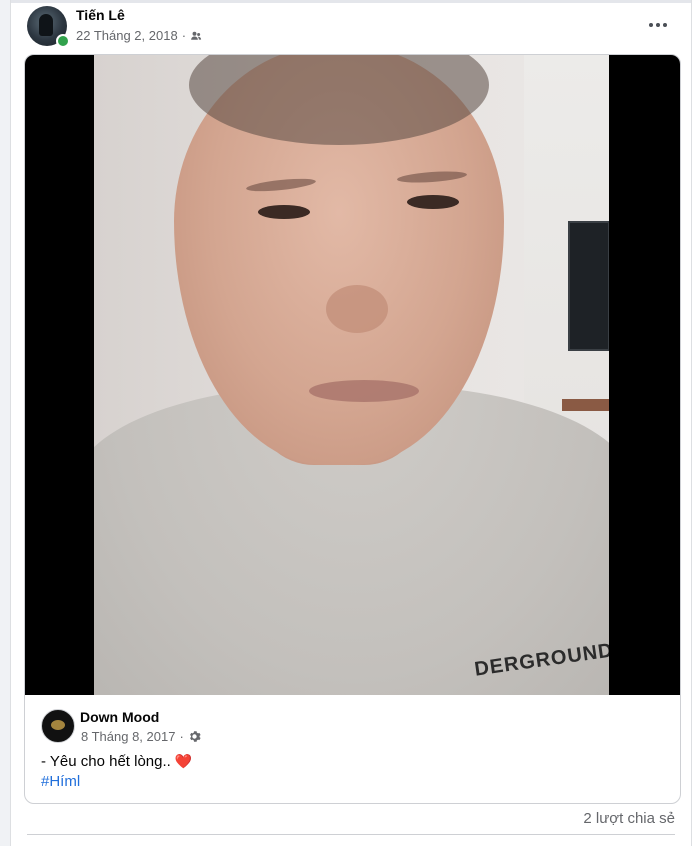  What do you see at coordinates (63, 41) in the screenshot?
I see `online-status-indicator` at bounding box center [63, 41].